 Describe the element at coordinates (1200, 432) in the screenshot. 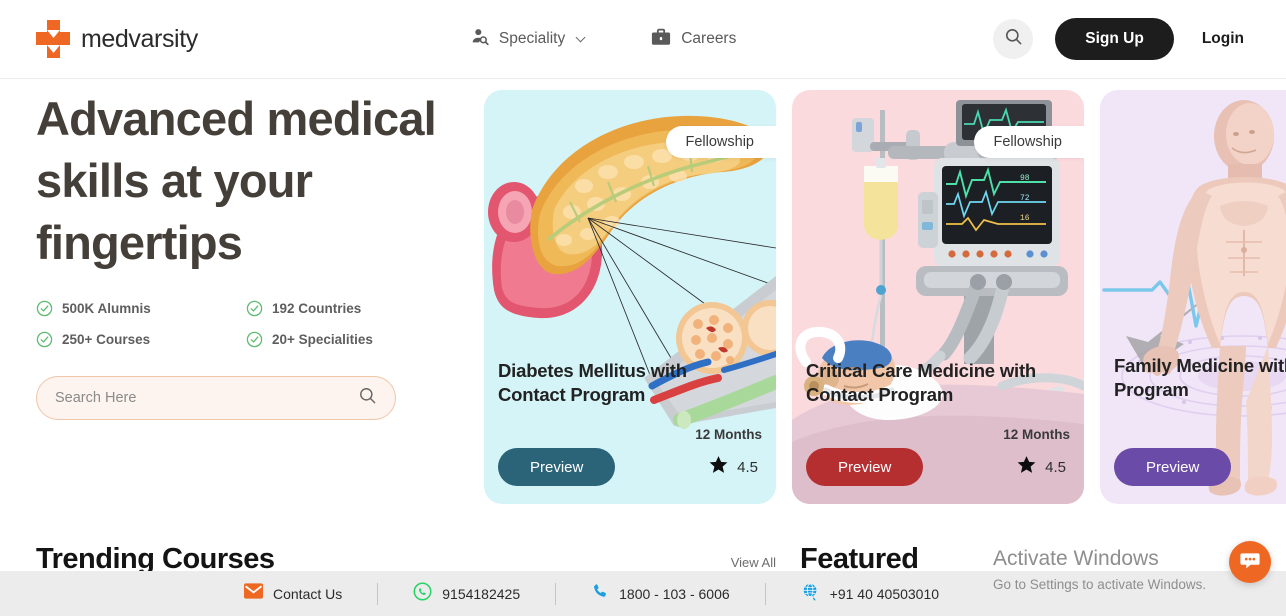

I see `card-duration` at that location.